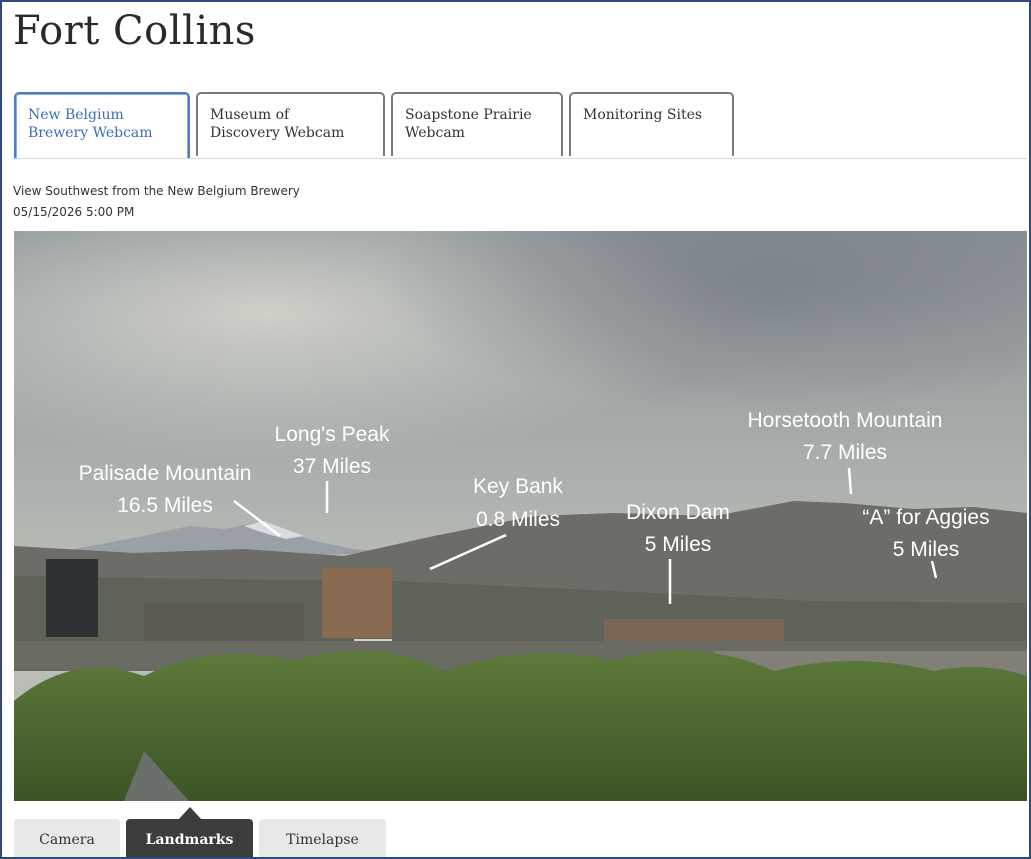 The width and height of the screenshot is (1031, 859). Describe the element at coordinates (678, 512) in the screenshot. I see `landmark-name: Dixon Dam` at that location.